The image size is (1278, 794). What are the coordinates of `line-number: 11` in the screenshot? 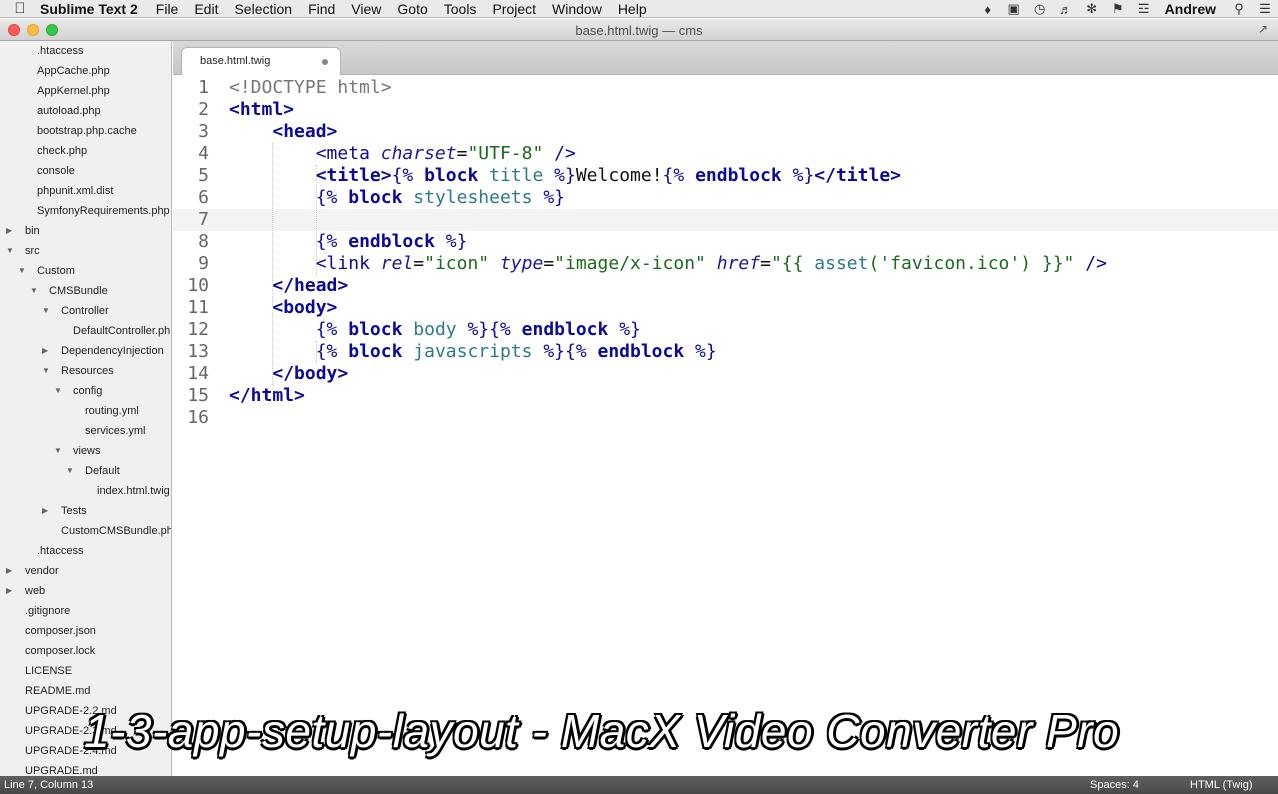 It's located at (198, 307).